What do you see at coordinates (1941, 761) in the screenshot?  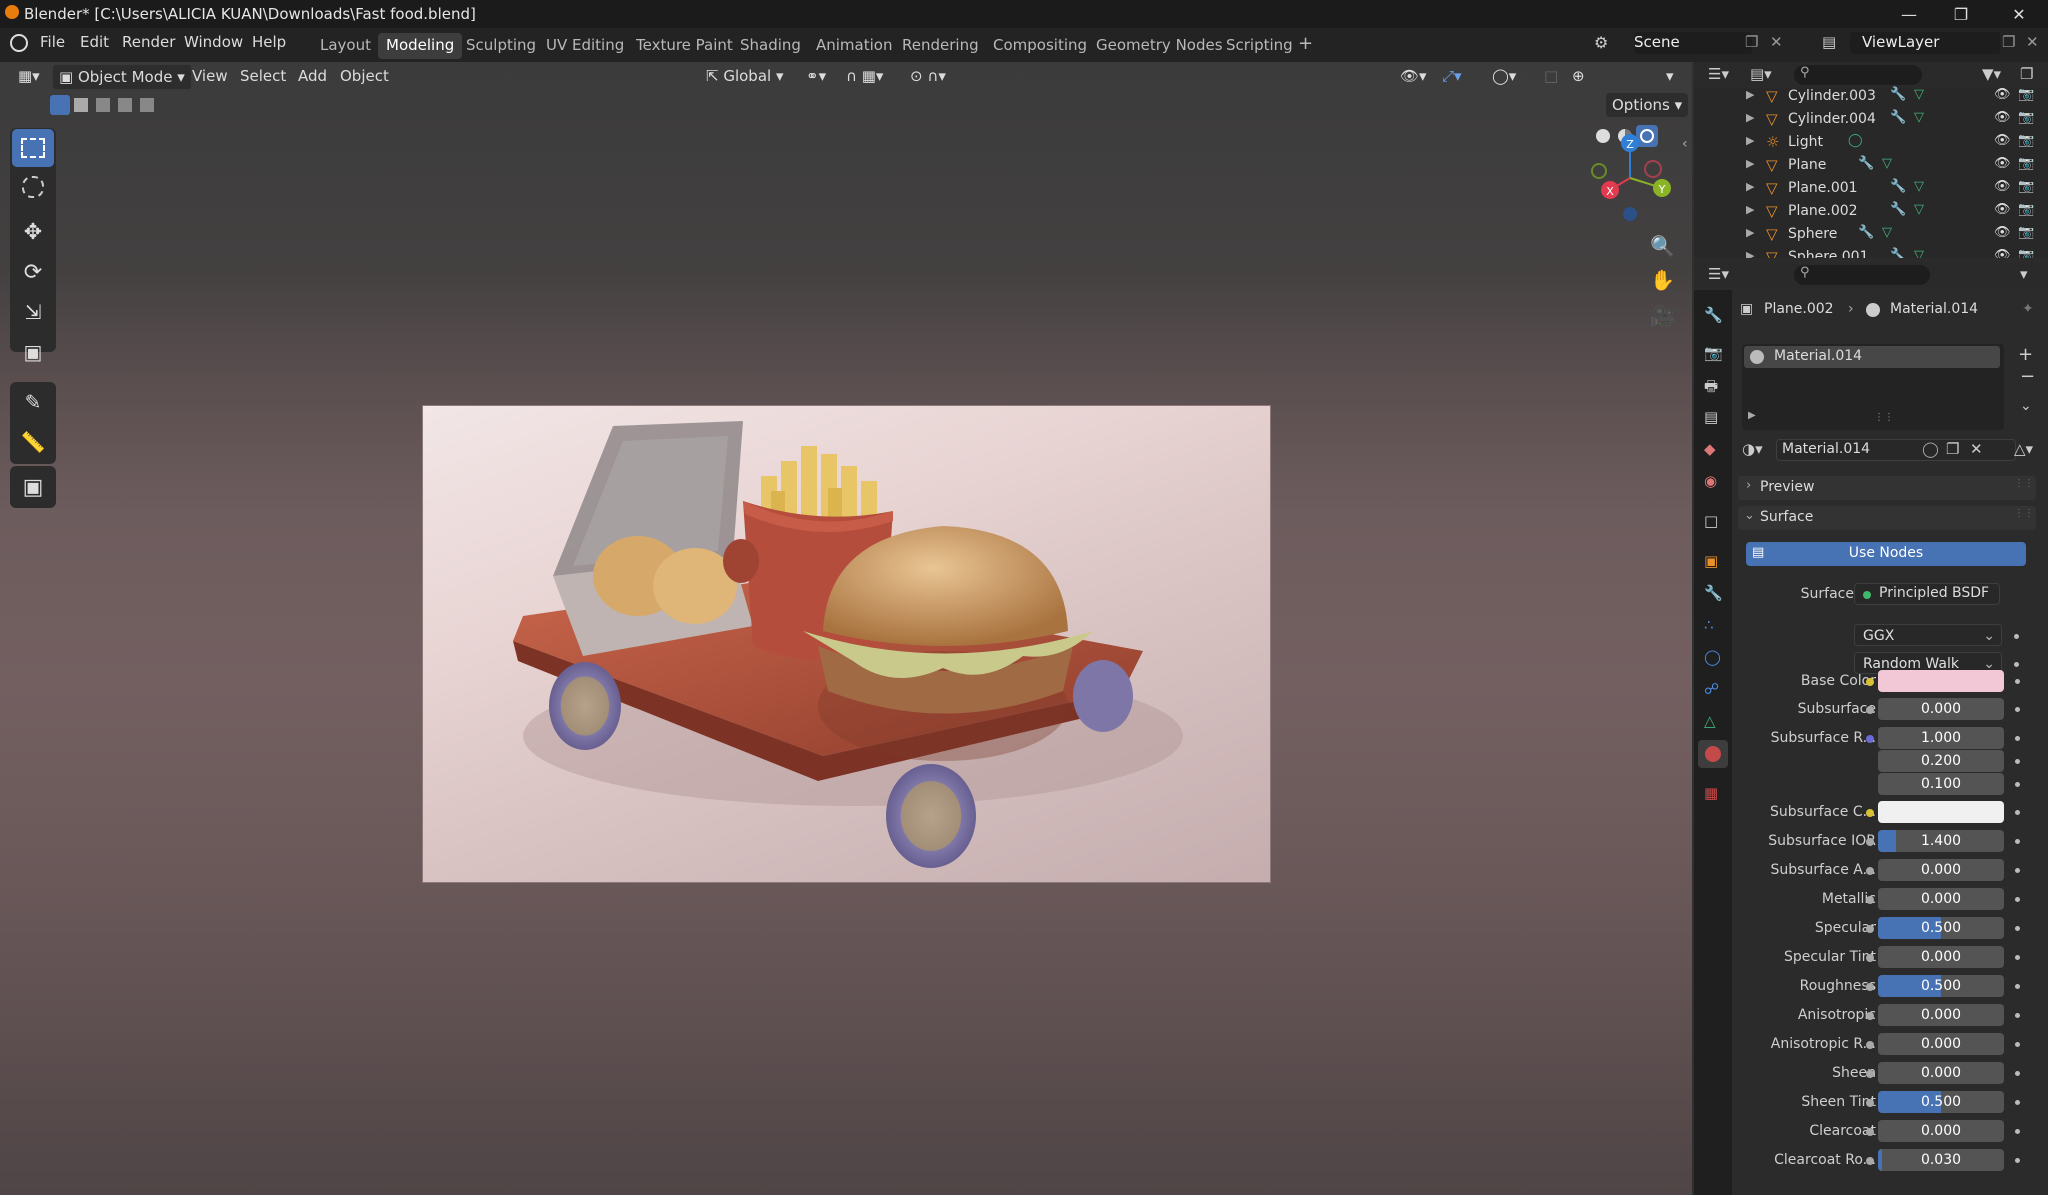 I see `numeric-slider-field: 0.200` at bounding box center [1941, 761].